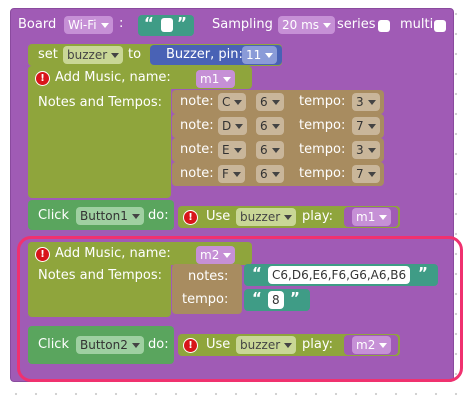 The height and width of the screenshot is (403, 474). What do you see at coordinates (135, 54) in the screenshot?
I see `to-label: to` at bounding box center [135, 54].